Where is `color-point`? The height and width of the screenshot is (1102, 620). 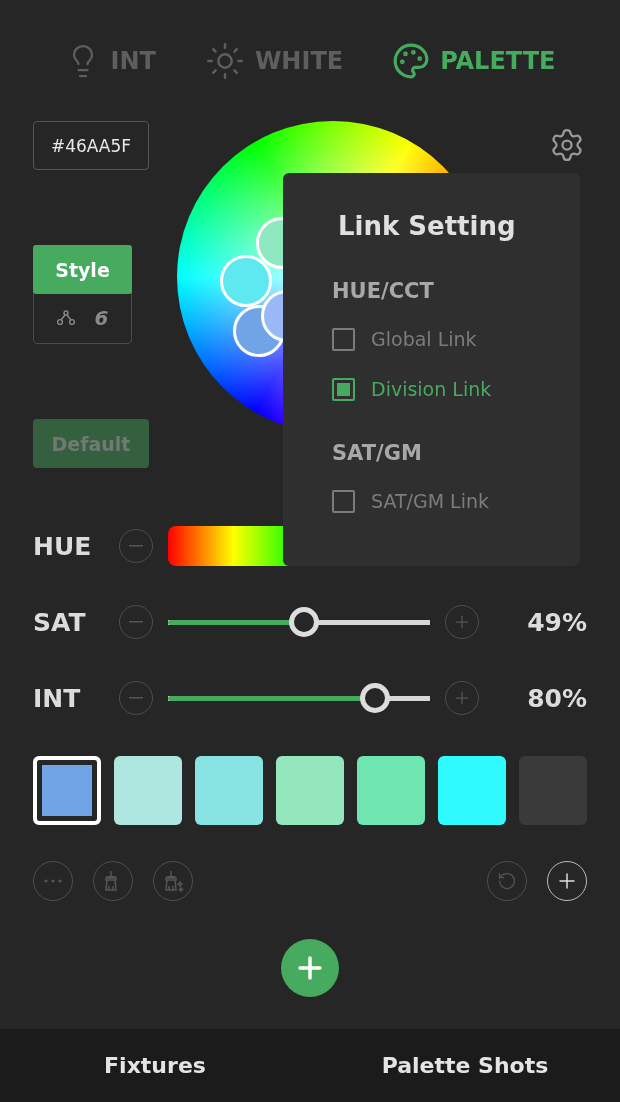
color-point is located at coordinates (246, 281).